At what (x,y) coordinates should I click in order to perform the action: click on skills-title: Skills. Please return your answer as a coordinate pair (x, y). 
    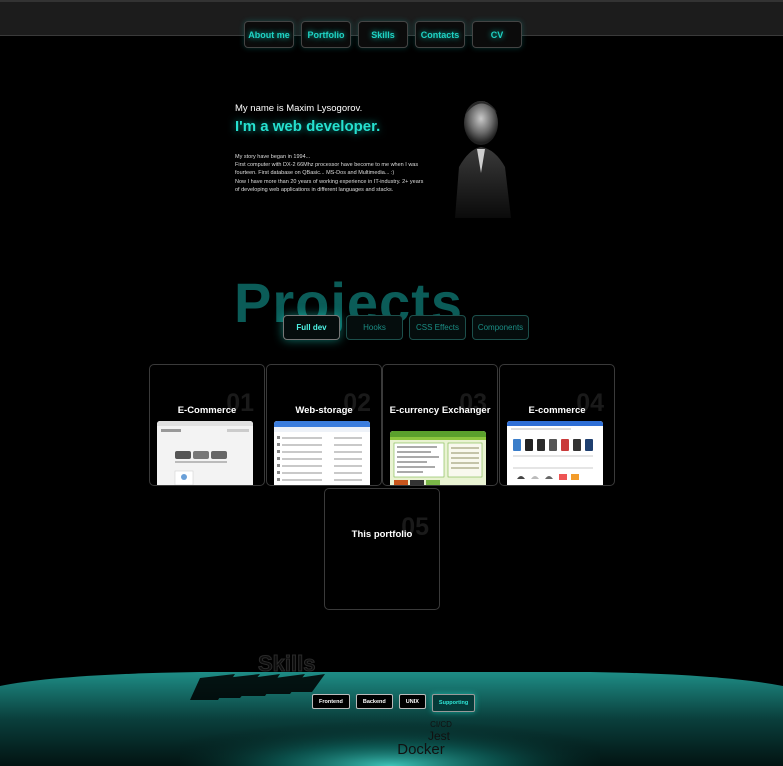
    Looking at the image, I should click on (286, 664).